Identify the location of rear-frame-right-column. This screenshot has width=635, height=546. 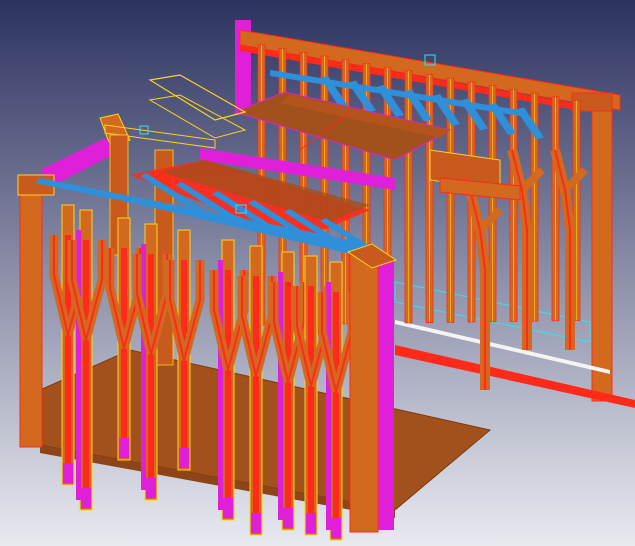
(602, 248).